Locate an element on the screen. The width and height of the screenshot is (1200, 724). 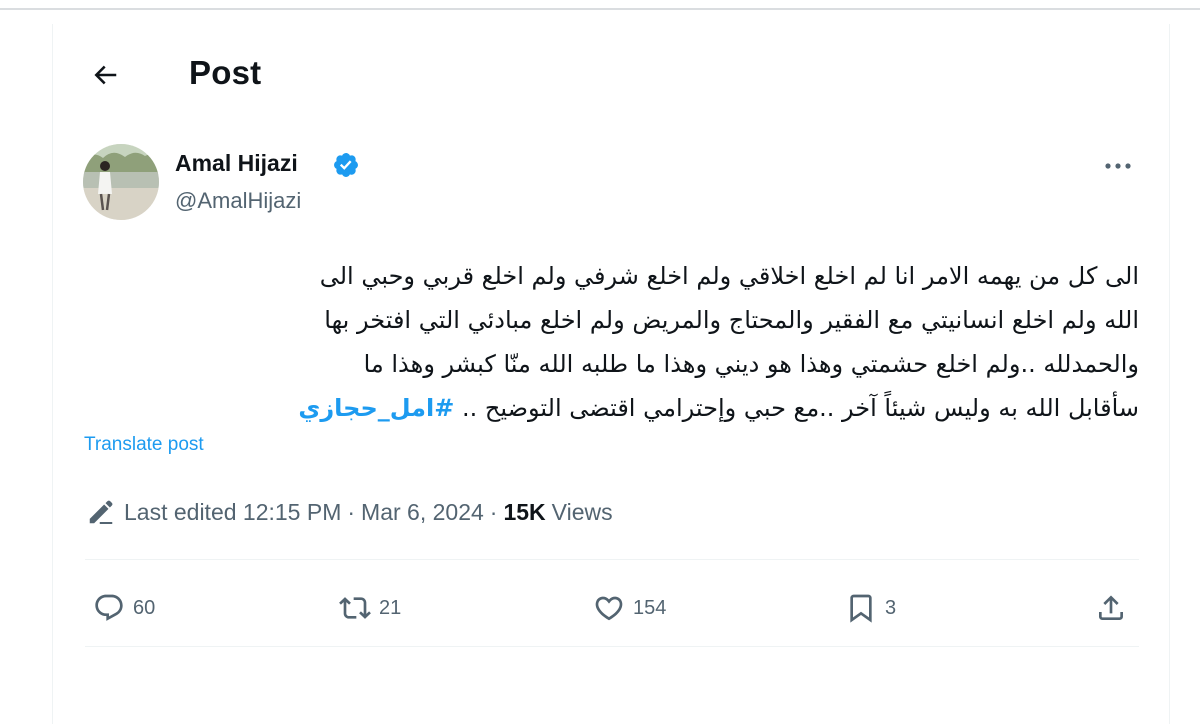
repost-icon is located at coordinates (355, 608).